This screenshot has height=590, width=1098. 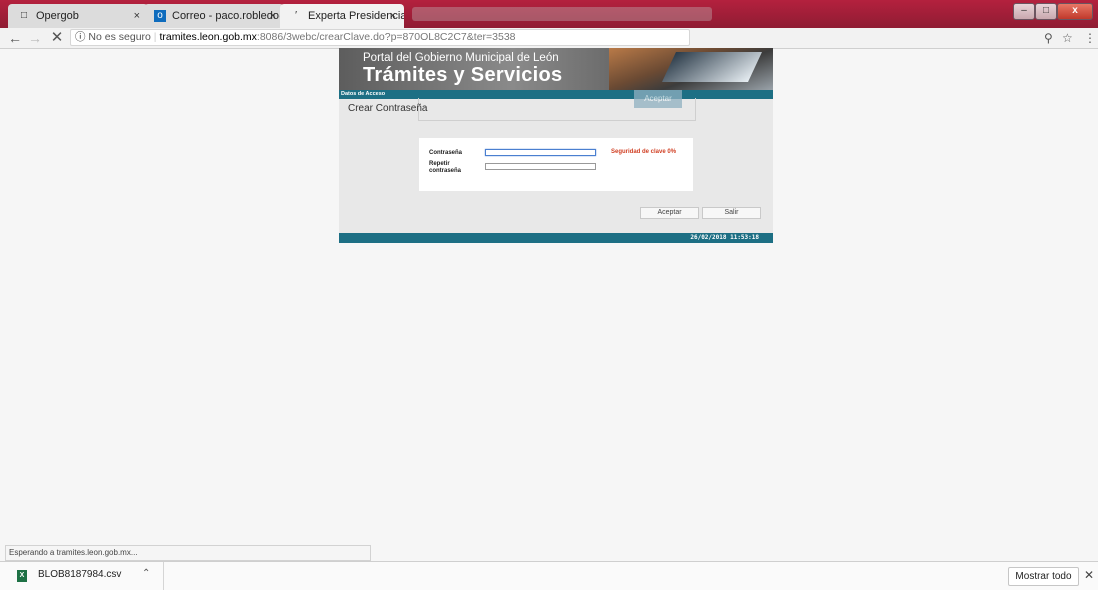 I want to click on stop-icon: ✕, so click(x=57, y=38).